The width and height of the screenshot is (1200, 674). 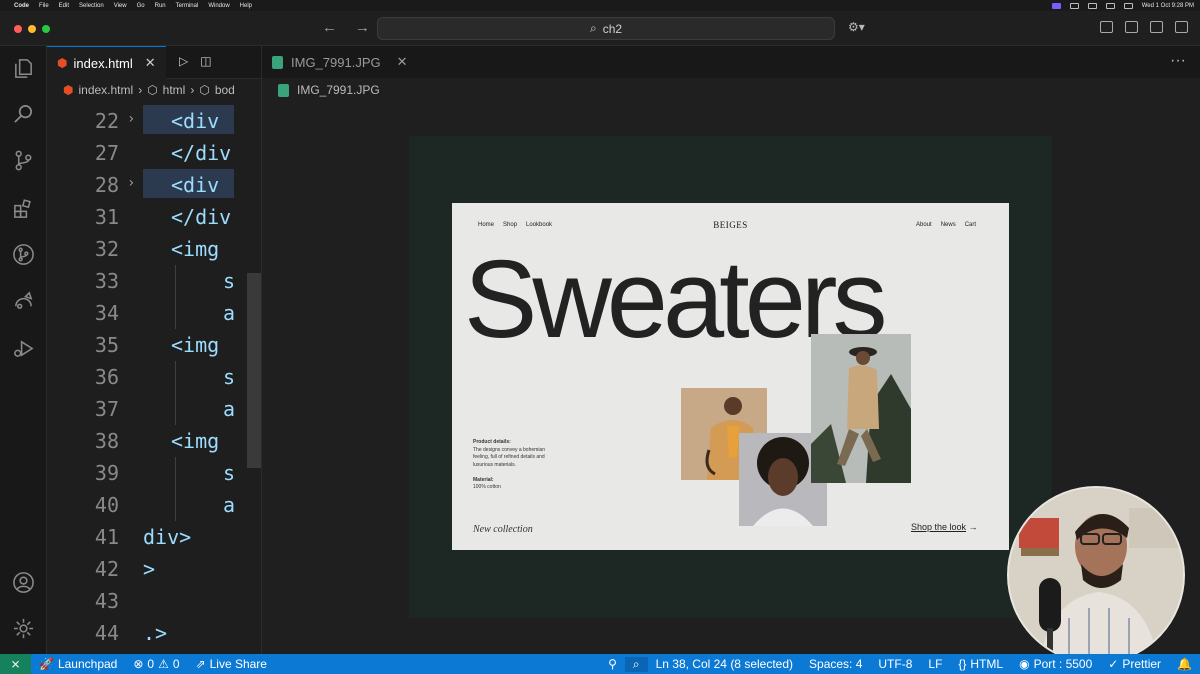 What do you see at coordinates (23, 160) in the screenshot?
I see `source-control-icon` at bounding box center [23, 160].